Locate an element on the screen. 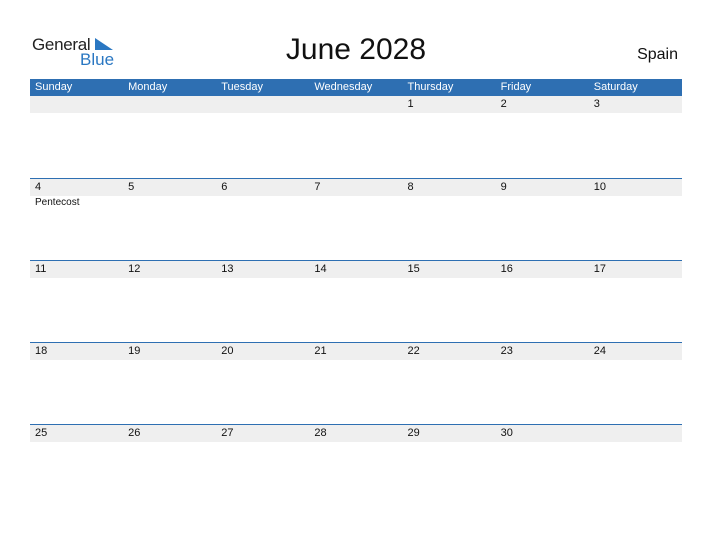 The image size is (712, 550). day-number: 21 is located at coordinates (320, 351).